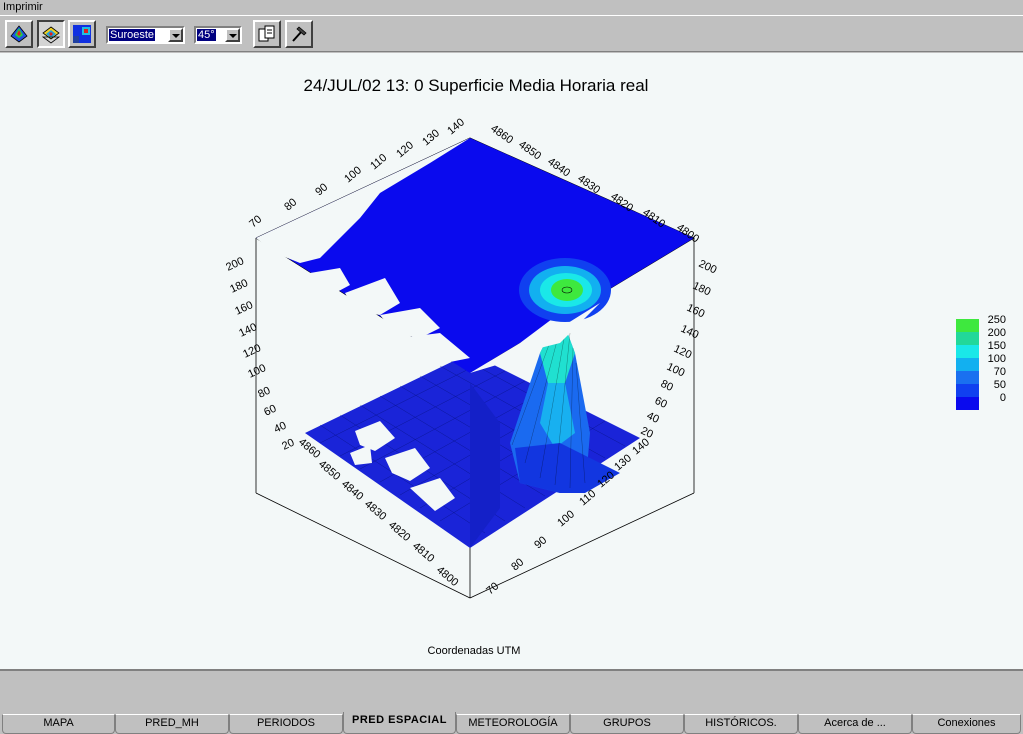  What do you see at coordinates (708, 267) in the screenshot?
I see `z-tick-right: 200` at bounding box center [708, 267].